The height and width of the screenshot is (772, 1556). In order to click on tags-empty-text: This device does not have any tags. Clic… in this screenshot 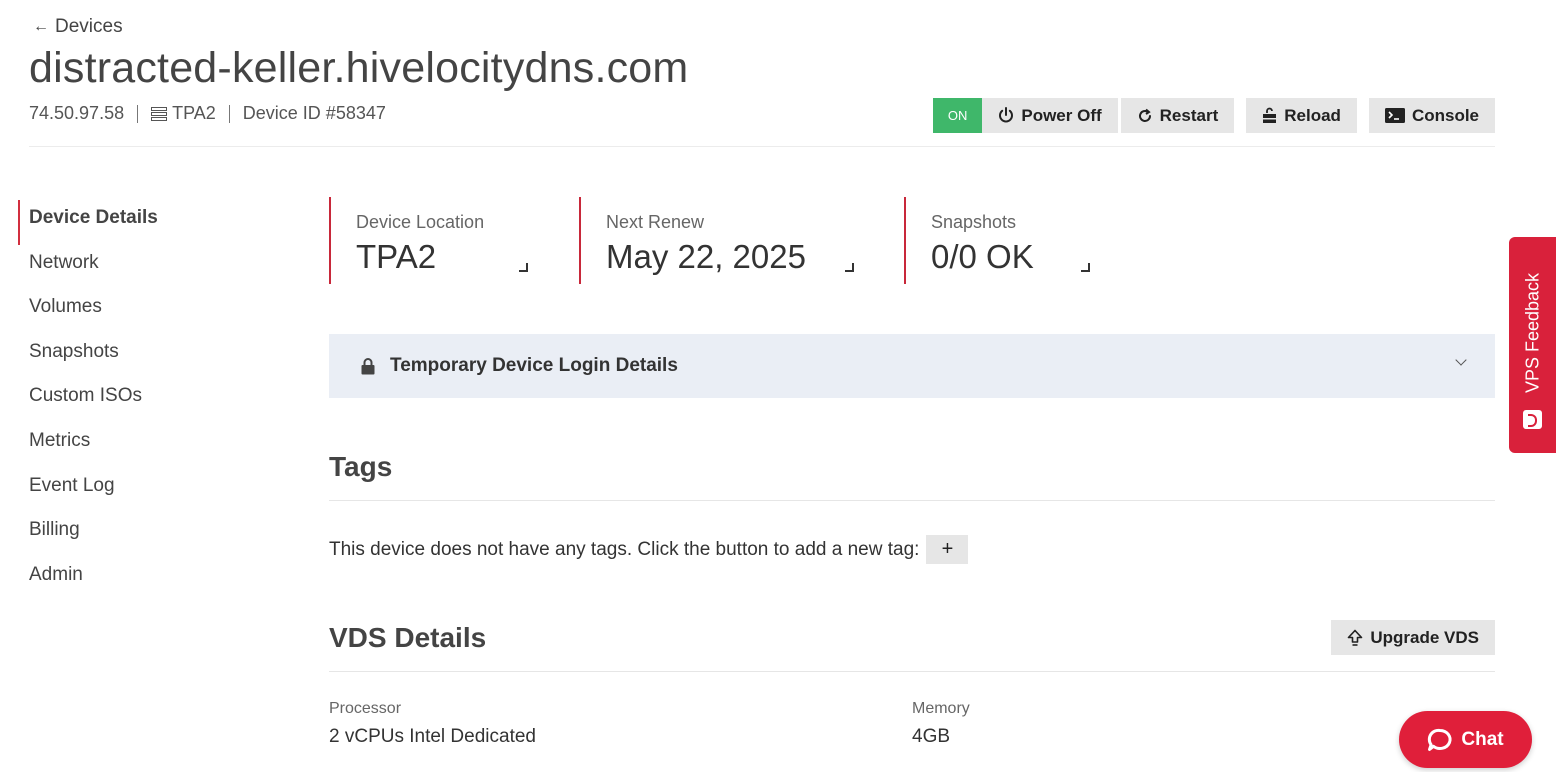, I will do `click(624, 549)`.